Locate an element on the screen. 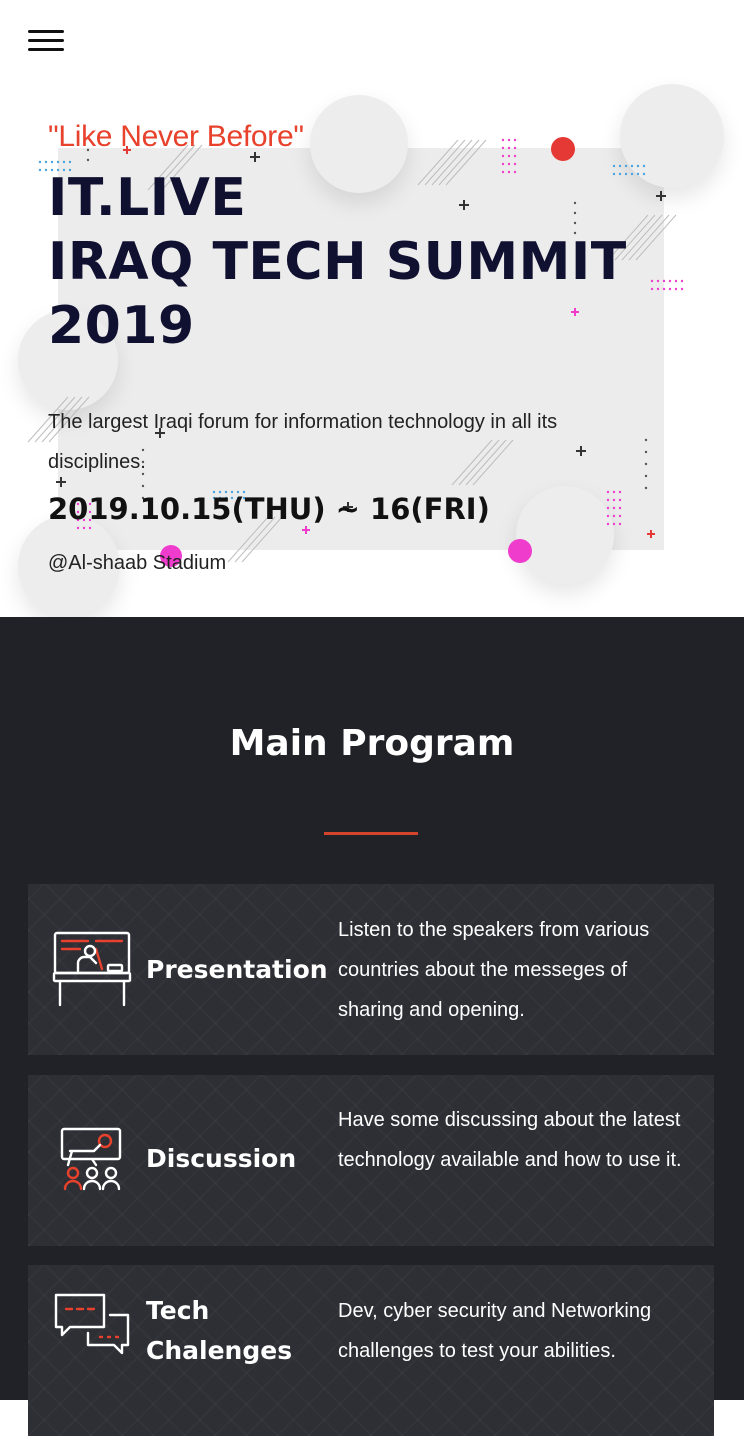  section-title: Main Program is located at coordinates (372, 743).